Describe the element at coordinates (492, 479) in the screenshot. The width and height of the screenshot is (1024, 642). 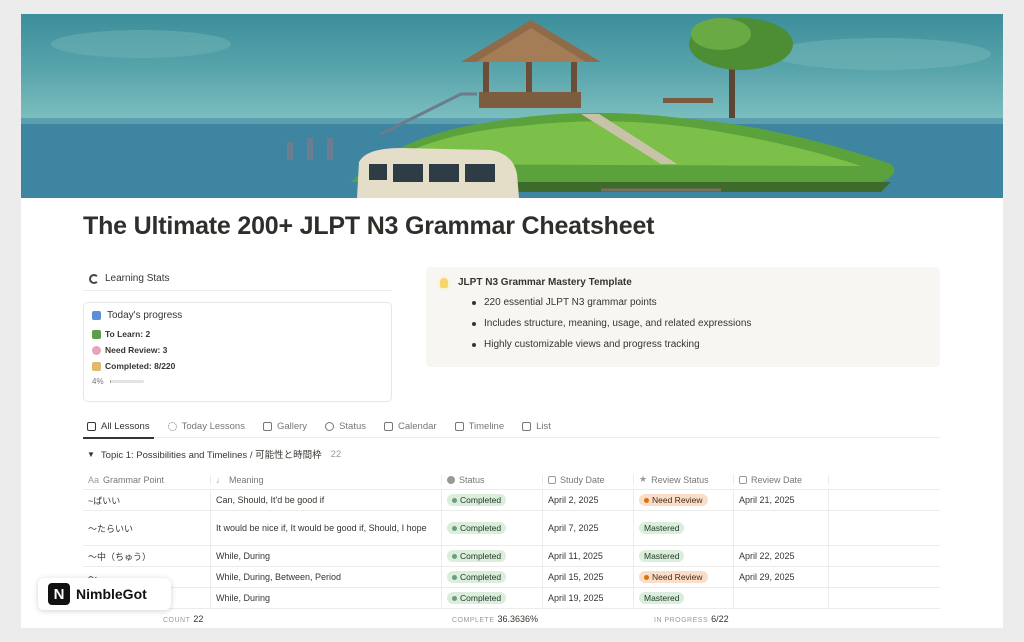
I see `col-status: Status` at that location.